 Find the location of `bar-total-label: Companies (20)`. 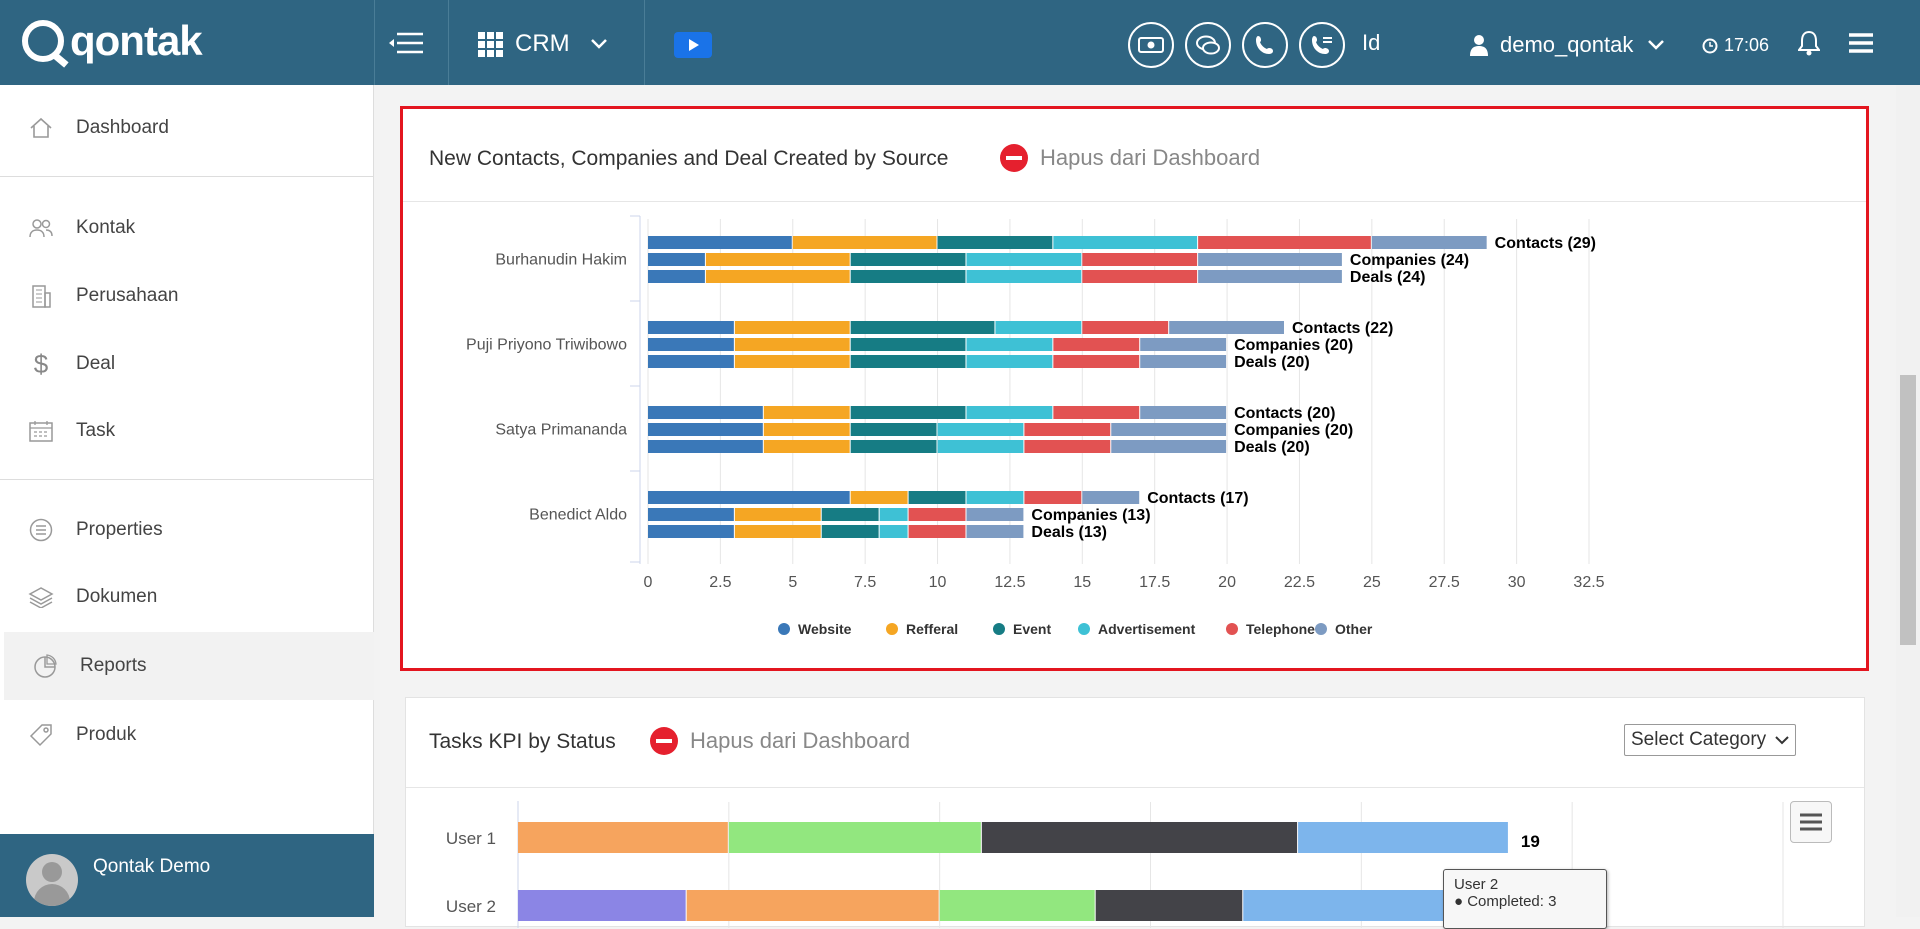

bar-total-label: Companies (20) is located at coordinates (1293, 430).